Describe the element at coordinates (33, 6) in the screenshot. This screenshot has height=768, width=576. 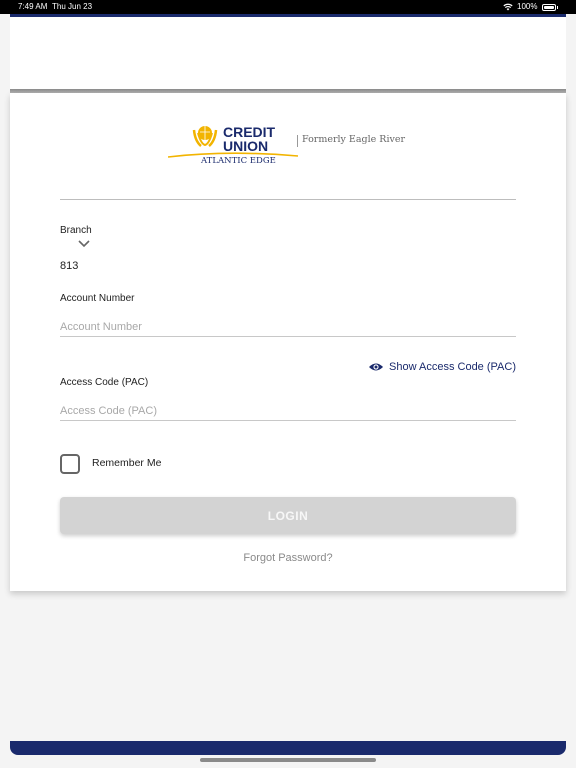
I see `status-time: 7:49 AM` at that location.